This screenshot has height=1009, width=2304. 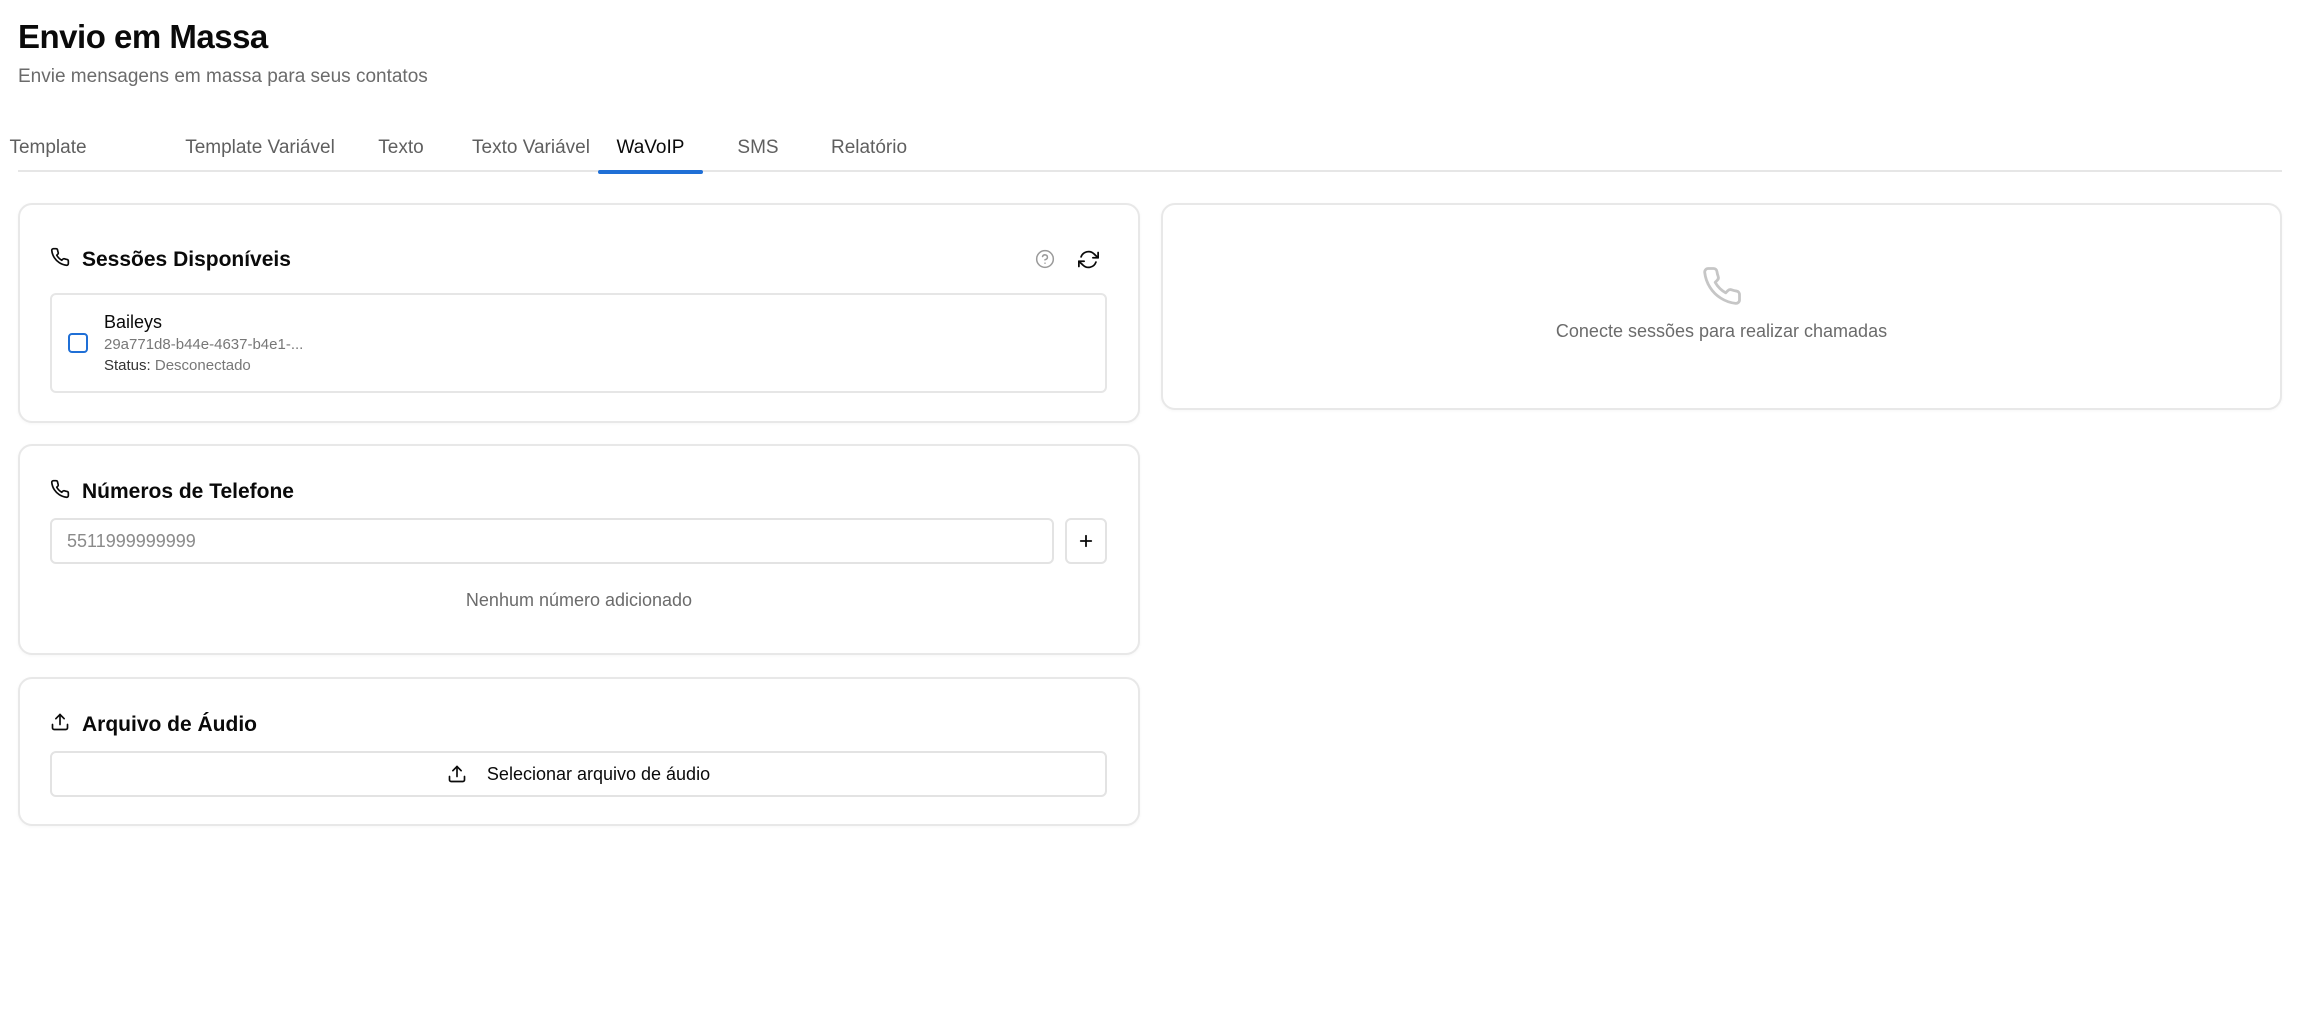 I want to click on tab-relatorio: Relatório, so click(x=869, y=148).